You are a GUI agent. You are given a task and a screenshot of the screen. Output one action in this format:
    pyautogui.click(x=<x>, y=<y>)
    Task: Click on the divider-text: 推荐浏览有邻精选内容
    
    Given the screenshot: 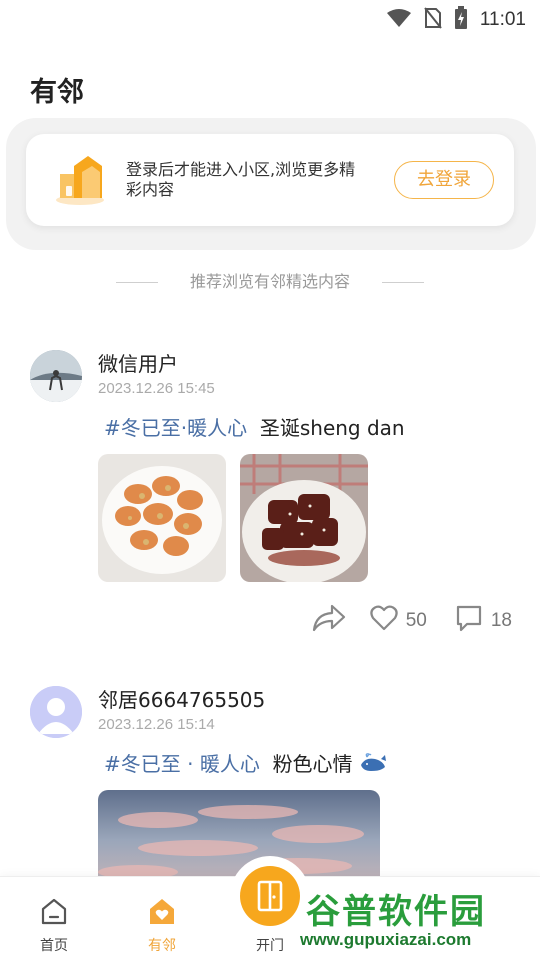 What is the action you would take?
    pyautogui.click(x=269, y=281)
    